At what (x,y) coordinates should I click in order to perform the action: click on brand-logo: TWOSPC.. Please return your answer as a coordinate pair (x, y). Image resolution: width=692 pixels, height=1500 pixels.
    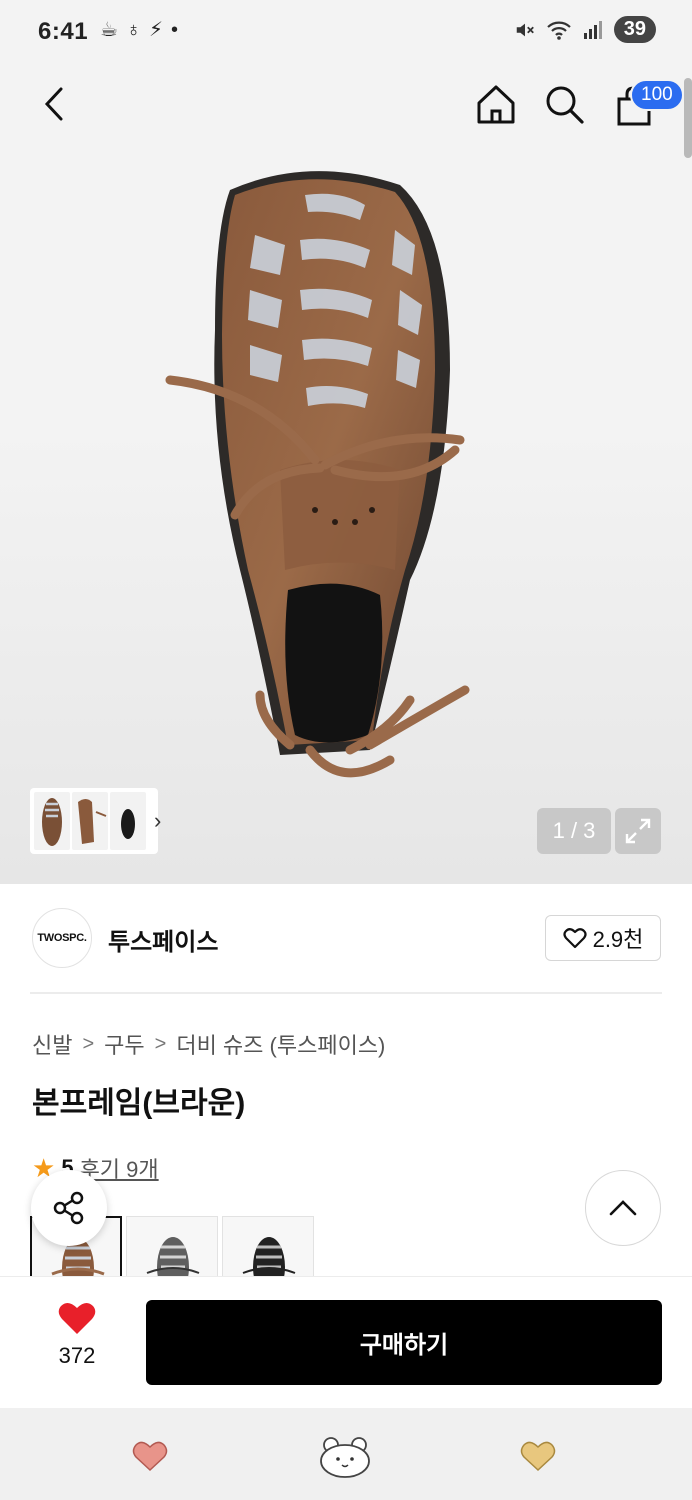
    Looking at the image, I should click on (62, 938).